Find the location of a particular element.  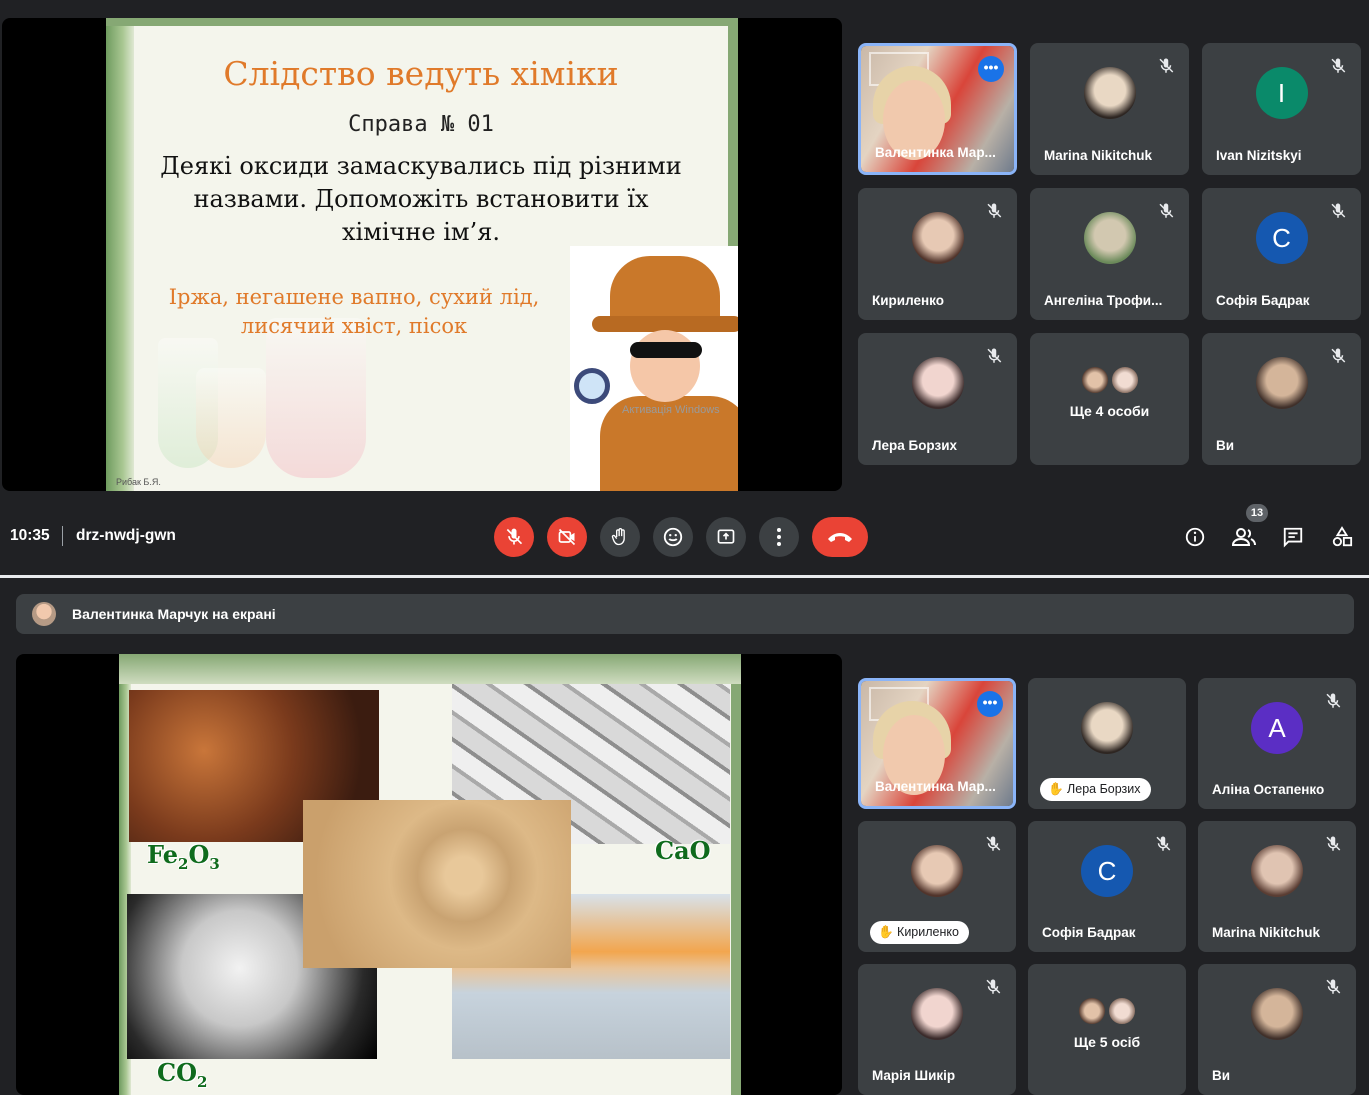

participant-tile: Кириленко is located at coordinates (937, 254).